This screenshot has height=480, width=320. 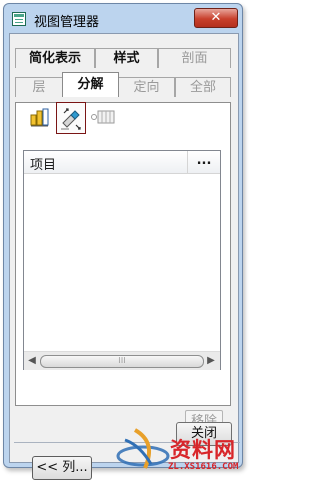 I want to click on column-divider, so click(x=187, y=162).